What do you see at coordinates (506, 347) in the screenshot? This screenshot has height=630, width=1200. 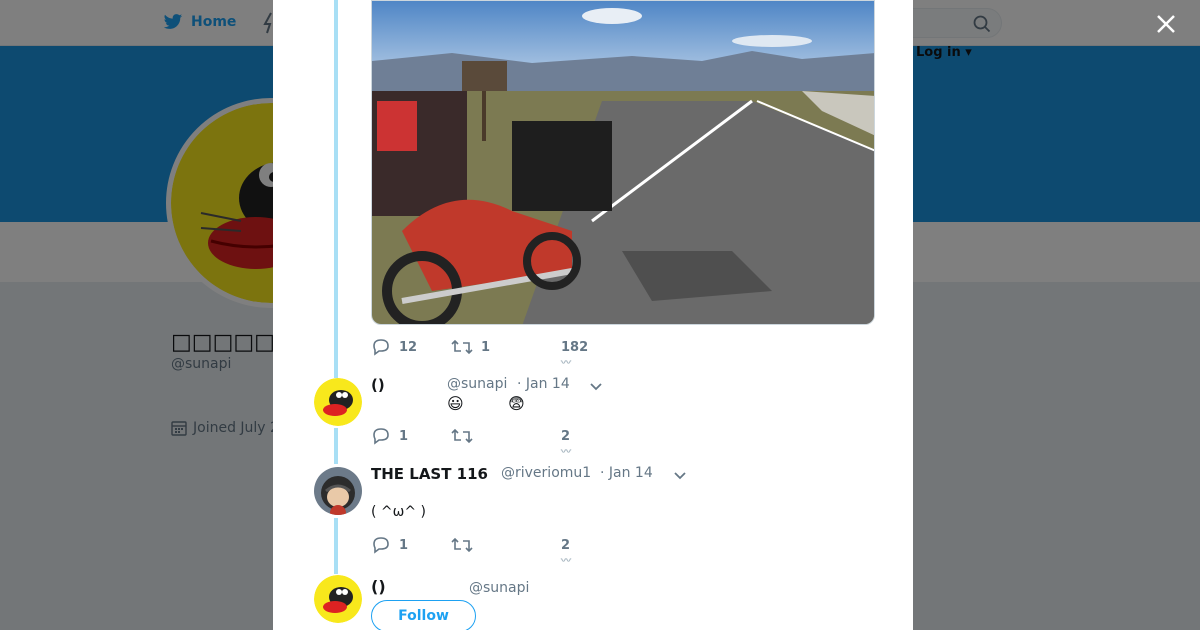 I see `retweet-button: 1` at bounding box center [506, 347].